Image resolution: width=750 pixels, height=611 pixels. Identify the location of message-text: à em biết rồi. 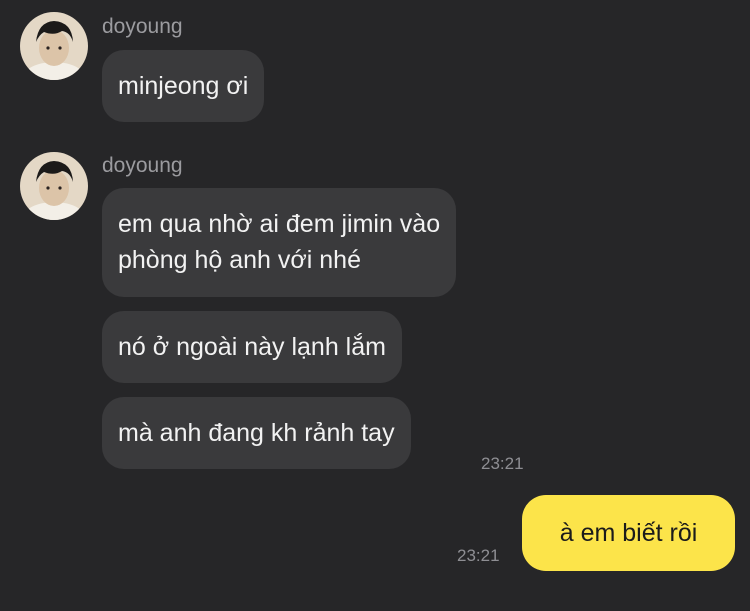
(628, 533).